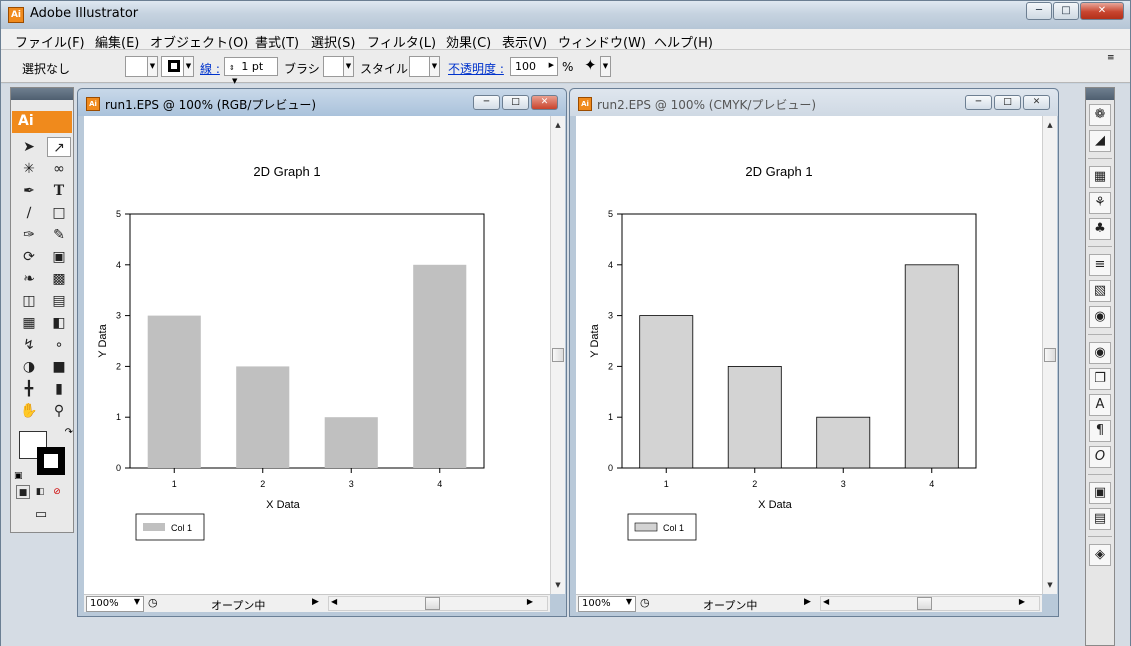 The width and height of the screenshot is (1131, 646). Describe the element at coordinates (115, 604) in the screenshot. I see `zoom-select: 100% ▼` at that location.